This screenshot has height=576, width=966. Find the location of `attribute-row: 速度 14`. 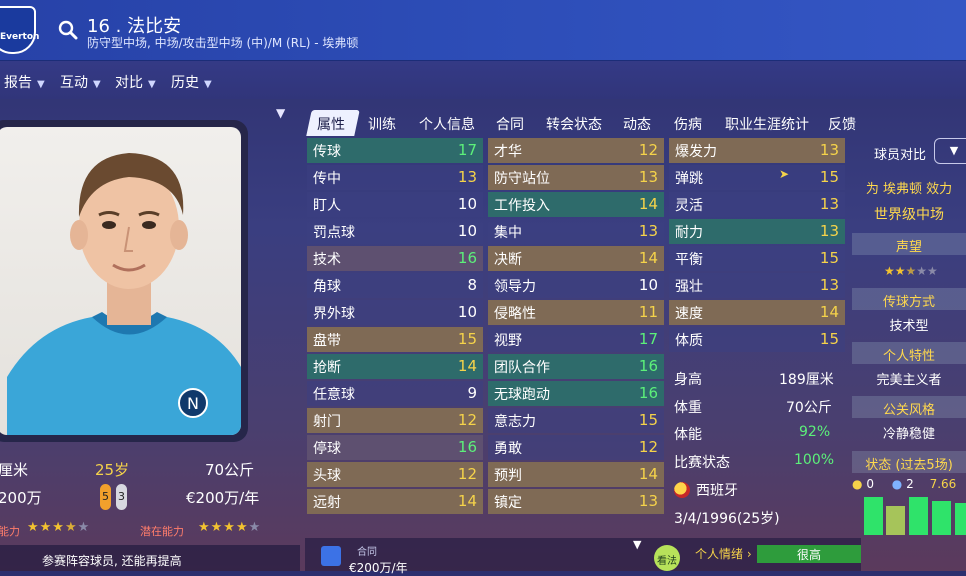

attribute-row: 速度 14 is located at coordinates (757, 312).